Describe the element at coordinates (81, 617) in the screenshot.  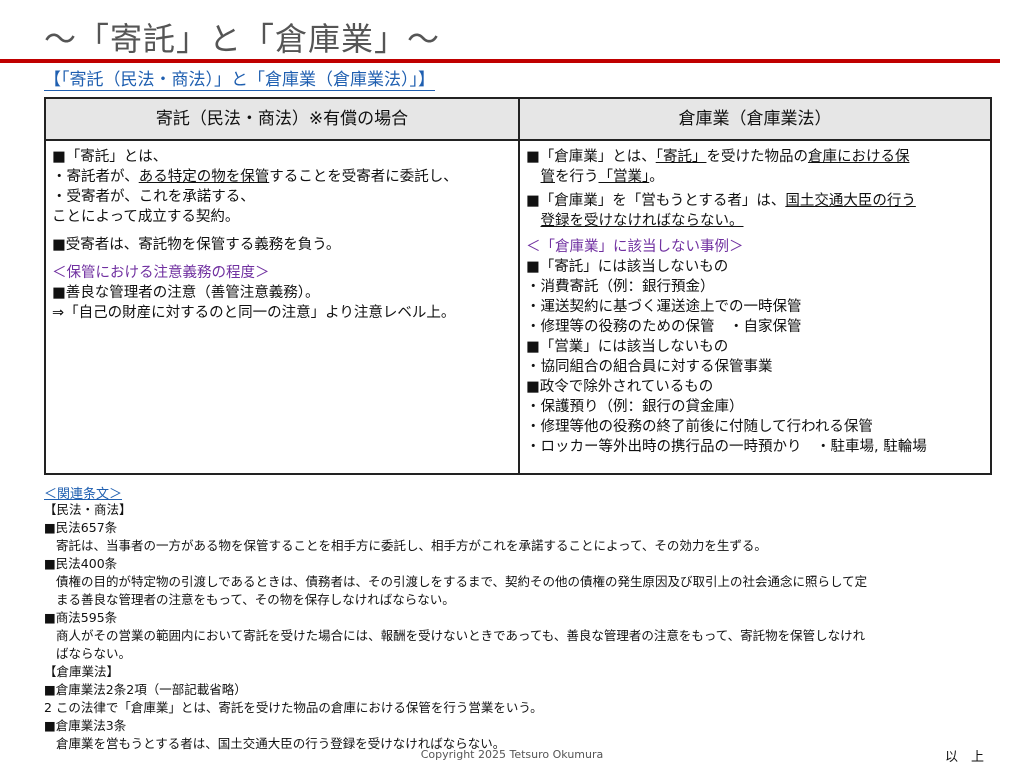
I see `article-title: ■商法595条` at that location.